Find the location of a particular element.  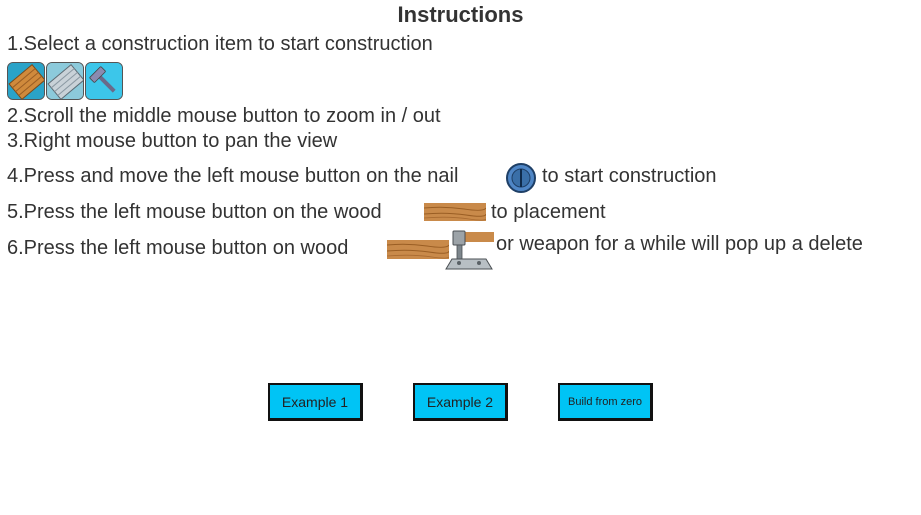

wood-plank-icon is located at coordinates (455, 214).